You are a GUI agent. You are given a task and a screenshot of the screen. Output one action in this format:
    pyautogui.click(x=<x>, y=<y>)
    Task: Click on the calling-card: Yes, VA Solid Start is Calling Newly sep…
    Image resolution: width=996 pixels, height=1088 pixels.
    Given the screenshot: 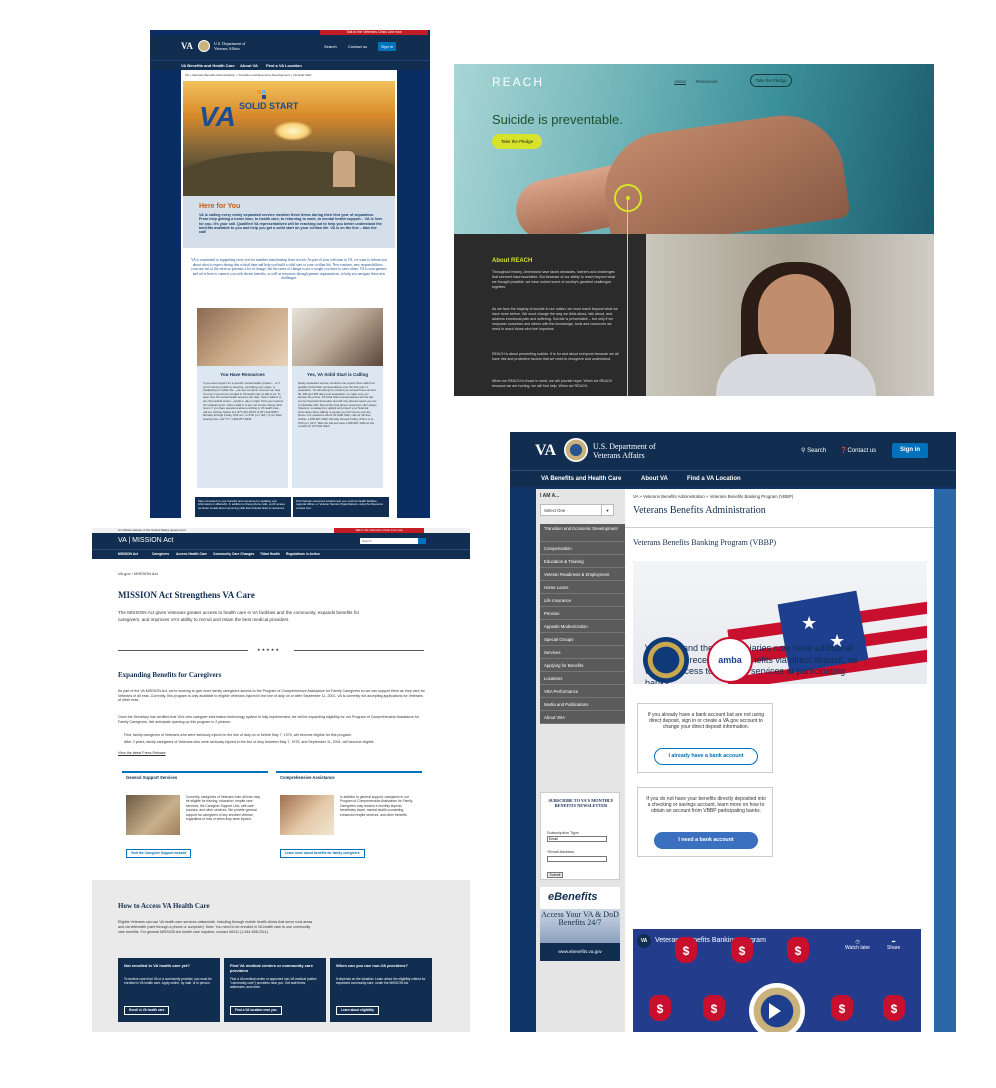 What is the action you would take?
    pyautogui.click(x=337, y=398)
    